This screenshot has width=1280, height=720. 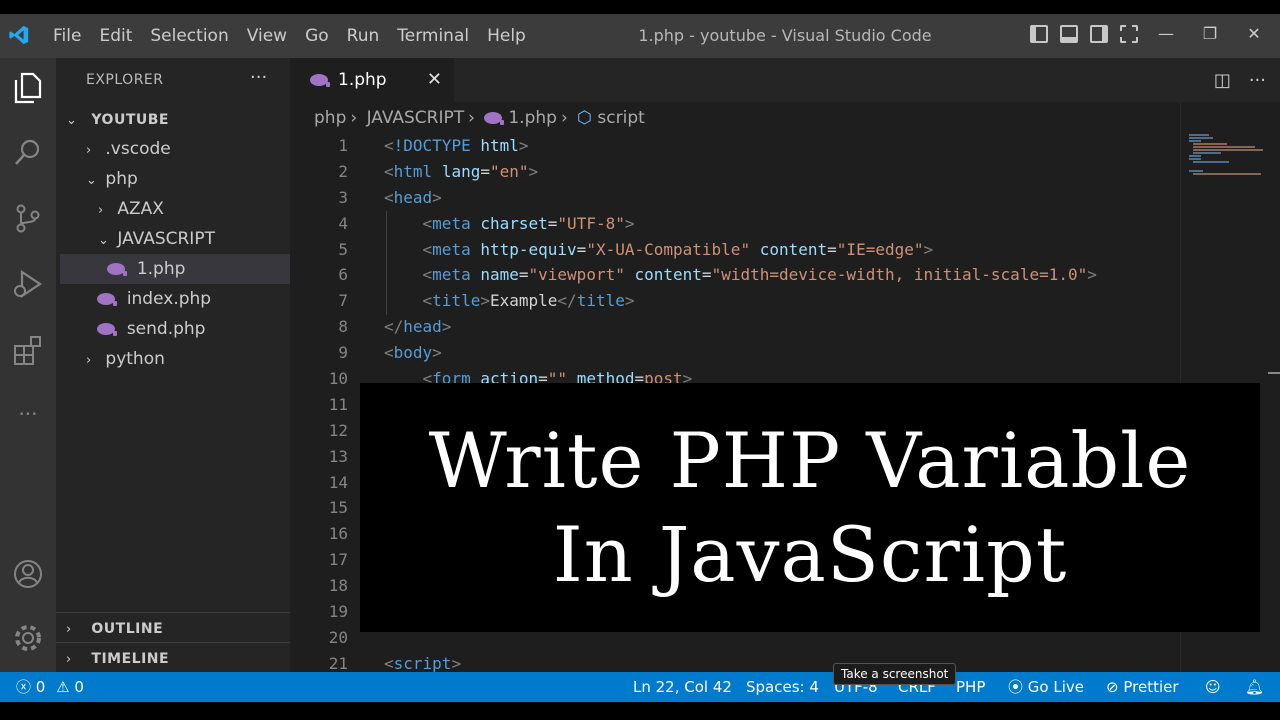 What do you see at coordinates (63, 687) in the screenshot?
I see `warning-icon: ⚠` at bounding box center [63, 687].